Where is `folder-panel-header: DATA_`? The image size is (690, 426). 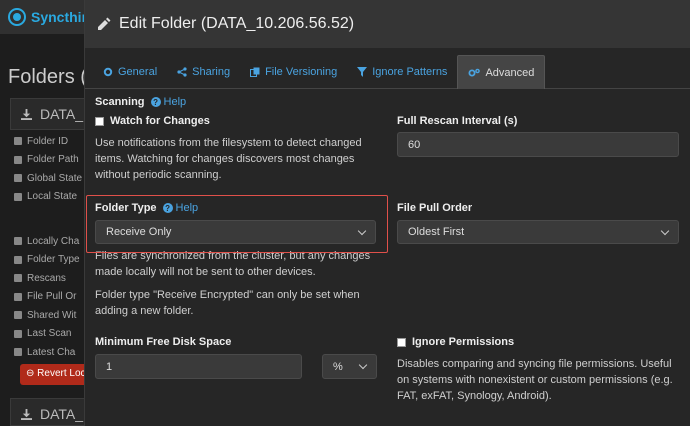
folder-panel-header: DATA_ is located at coordinates (50, 114).